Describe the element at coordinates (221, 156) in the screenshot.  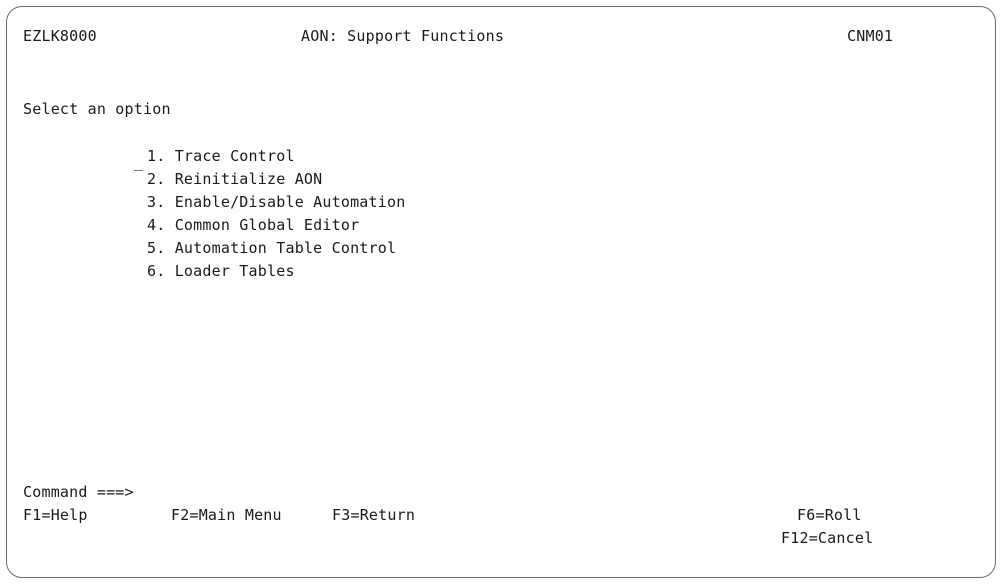
I see `menu-item-trace-control: 1. Trace Control` at that location.